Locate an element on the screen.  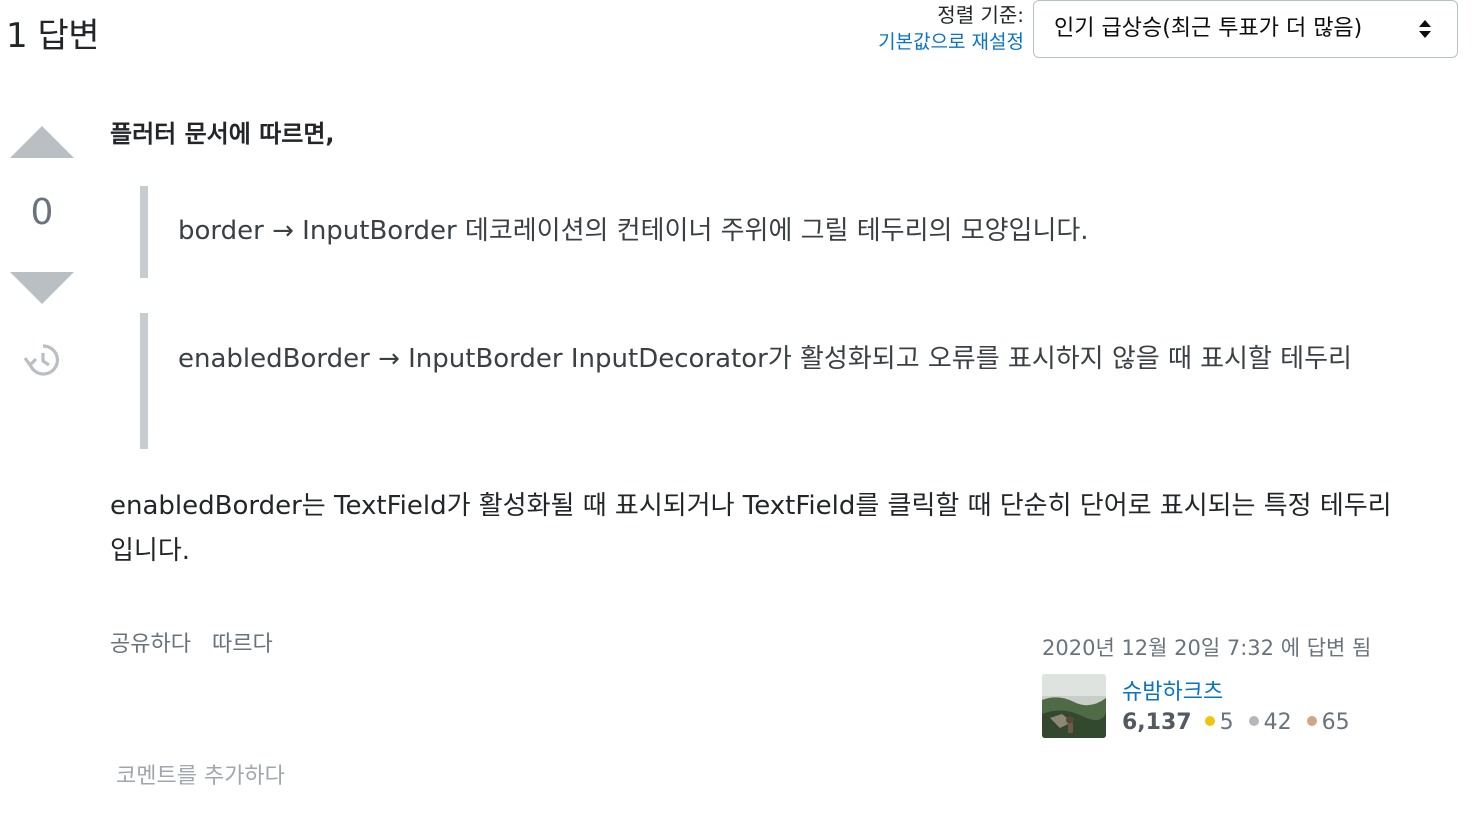
silver-badges: 42 is located at coordinates (1270, 722).